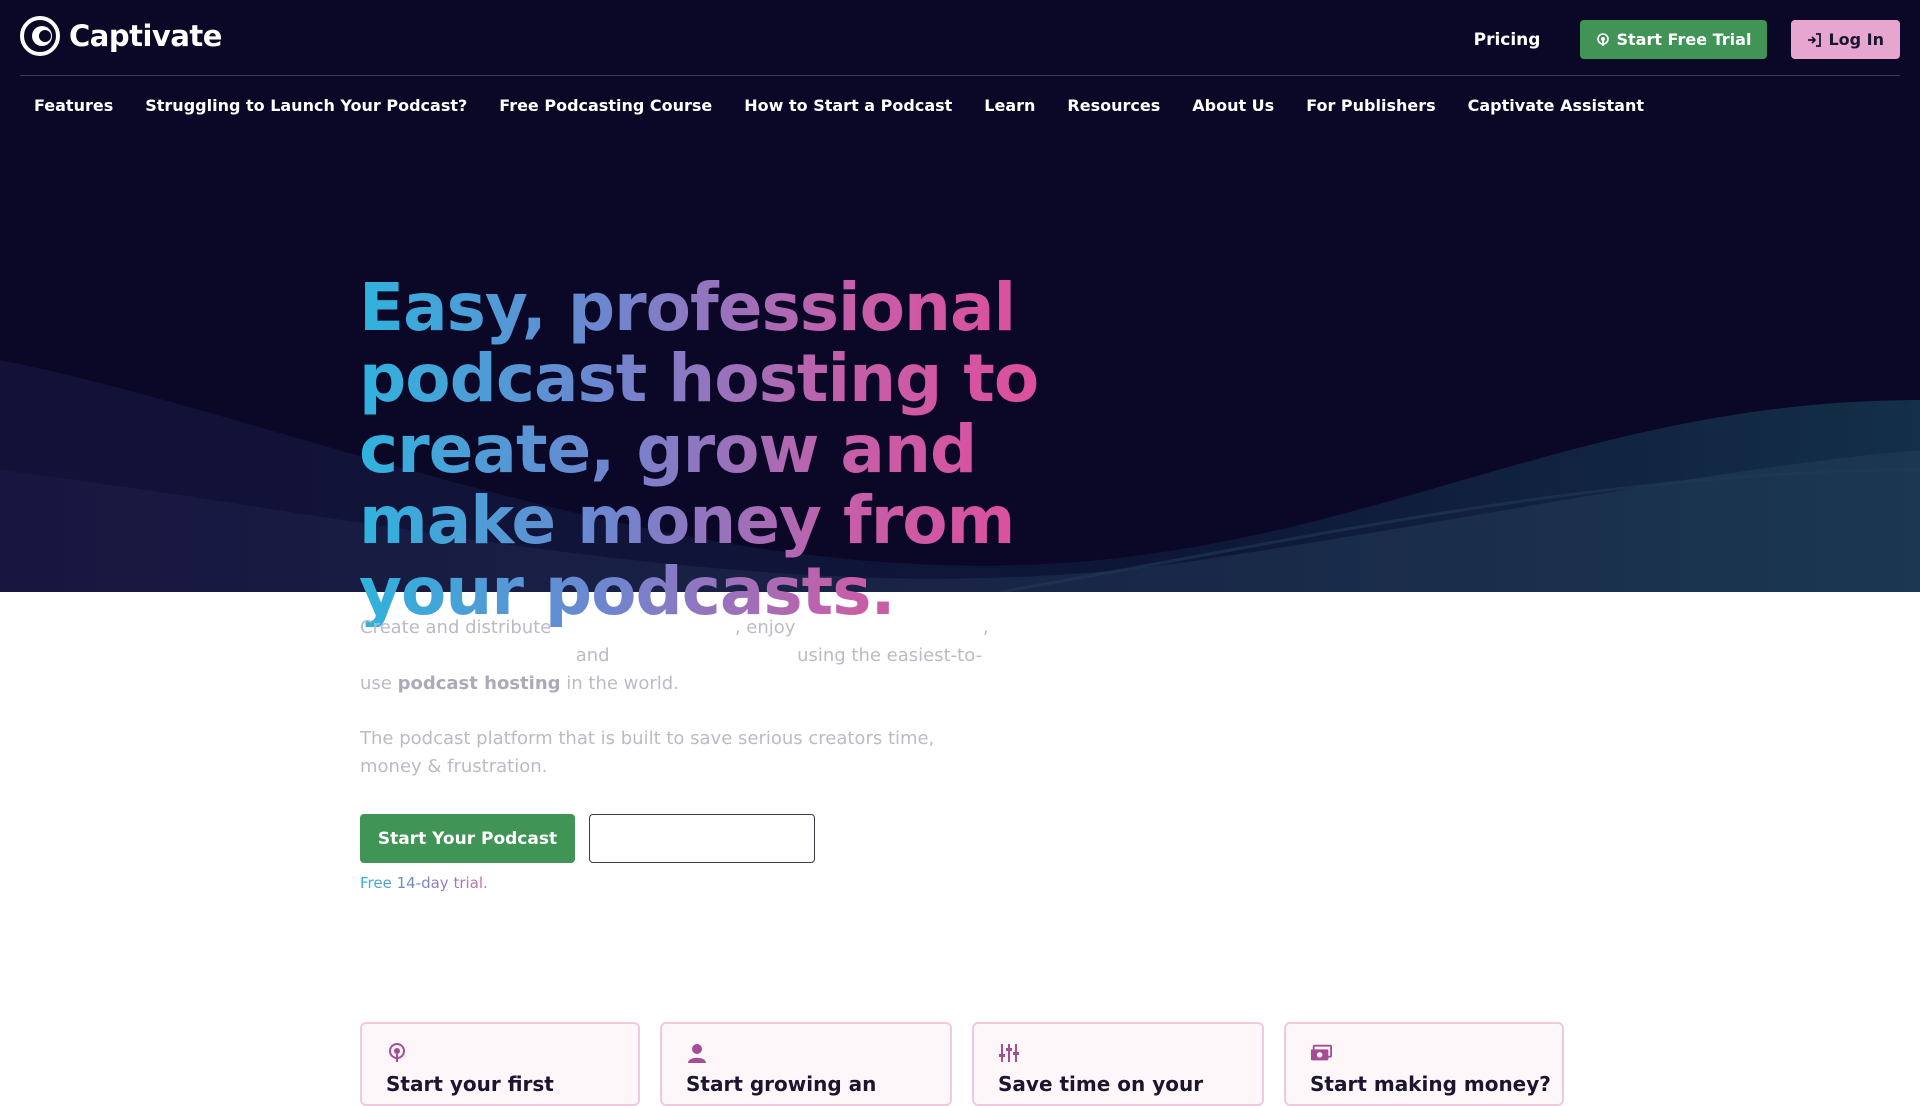  Describe the element at coordinates (1009, 1053) in the screenshot. I see `sliders-icon` at that location.